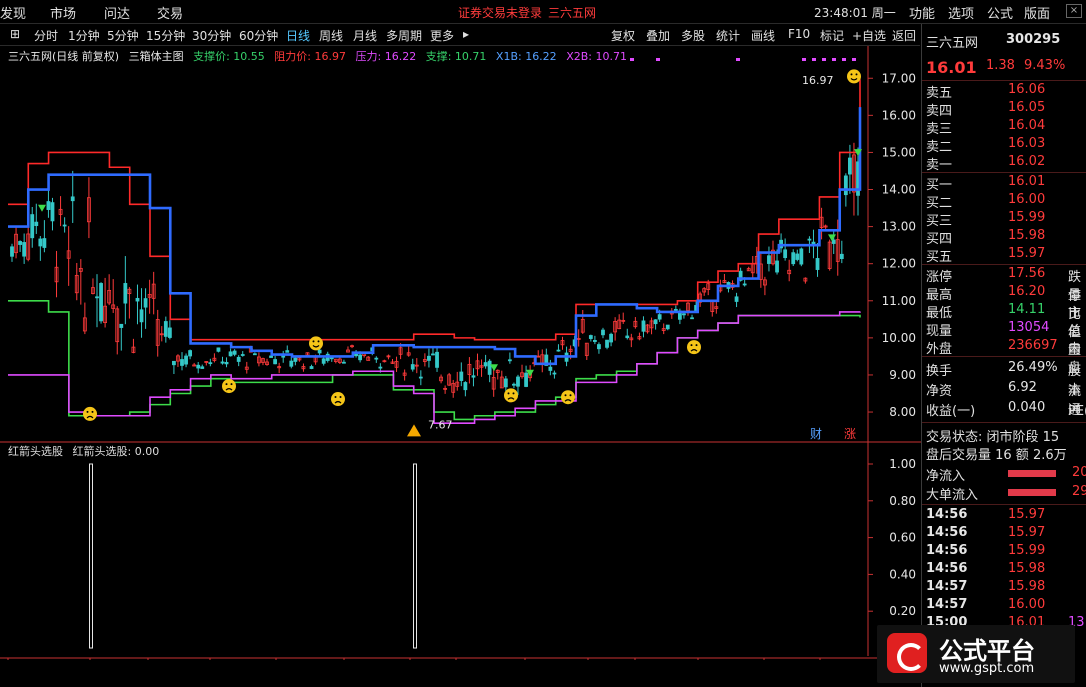  What do you see at coordinates (500, 12) in the screenshot?
I see `login-notice: 证券交易未登录` at bounding box center [500, 12].